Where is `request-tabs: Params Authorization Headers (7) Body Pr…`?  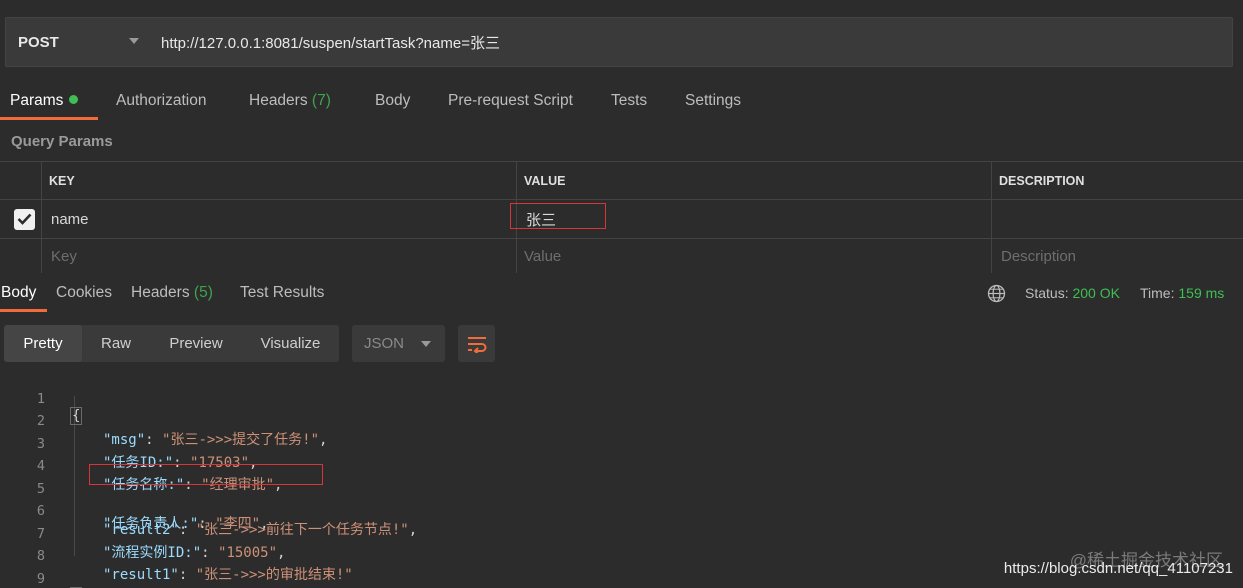
request-tabs: Params Authorization Headers (7) Body Pr… is located at coordinates (621, 103).